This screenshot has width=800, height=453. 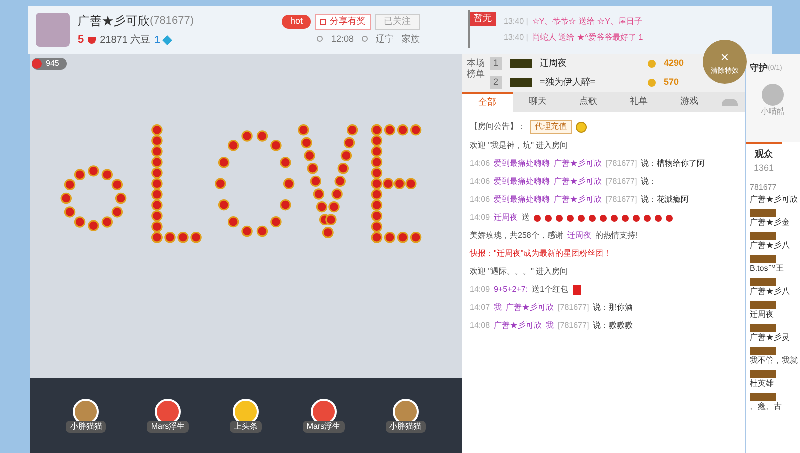 I want to click on thanks-text: 美娇玫瑰，共258个，感谢, so click(x=517, y=236).